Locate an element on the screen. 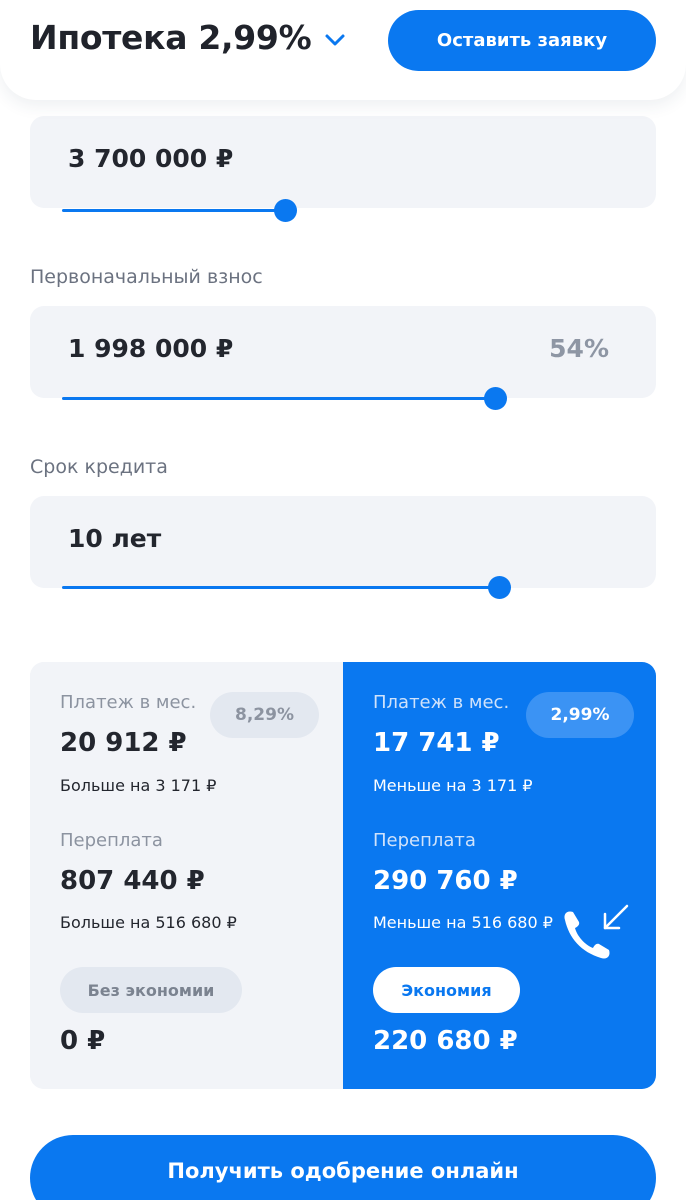  down-payment-value: 1 998 000 ₽ is located at coordinates (150, 348).